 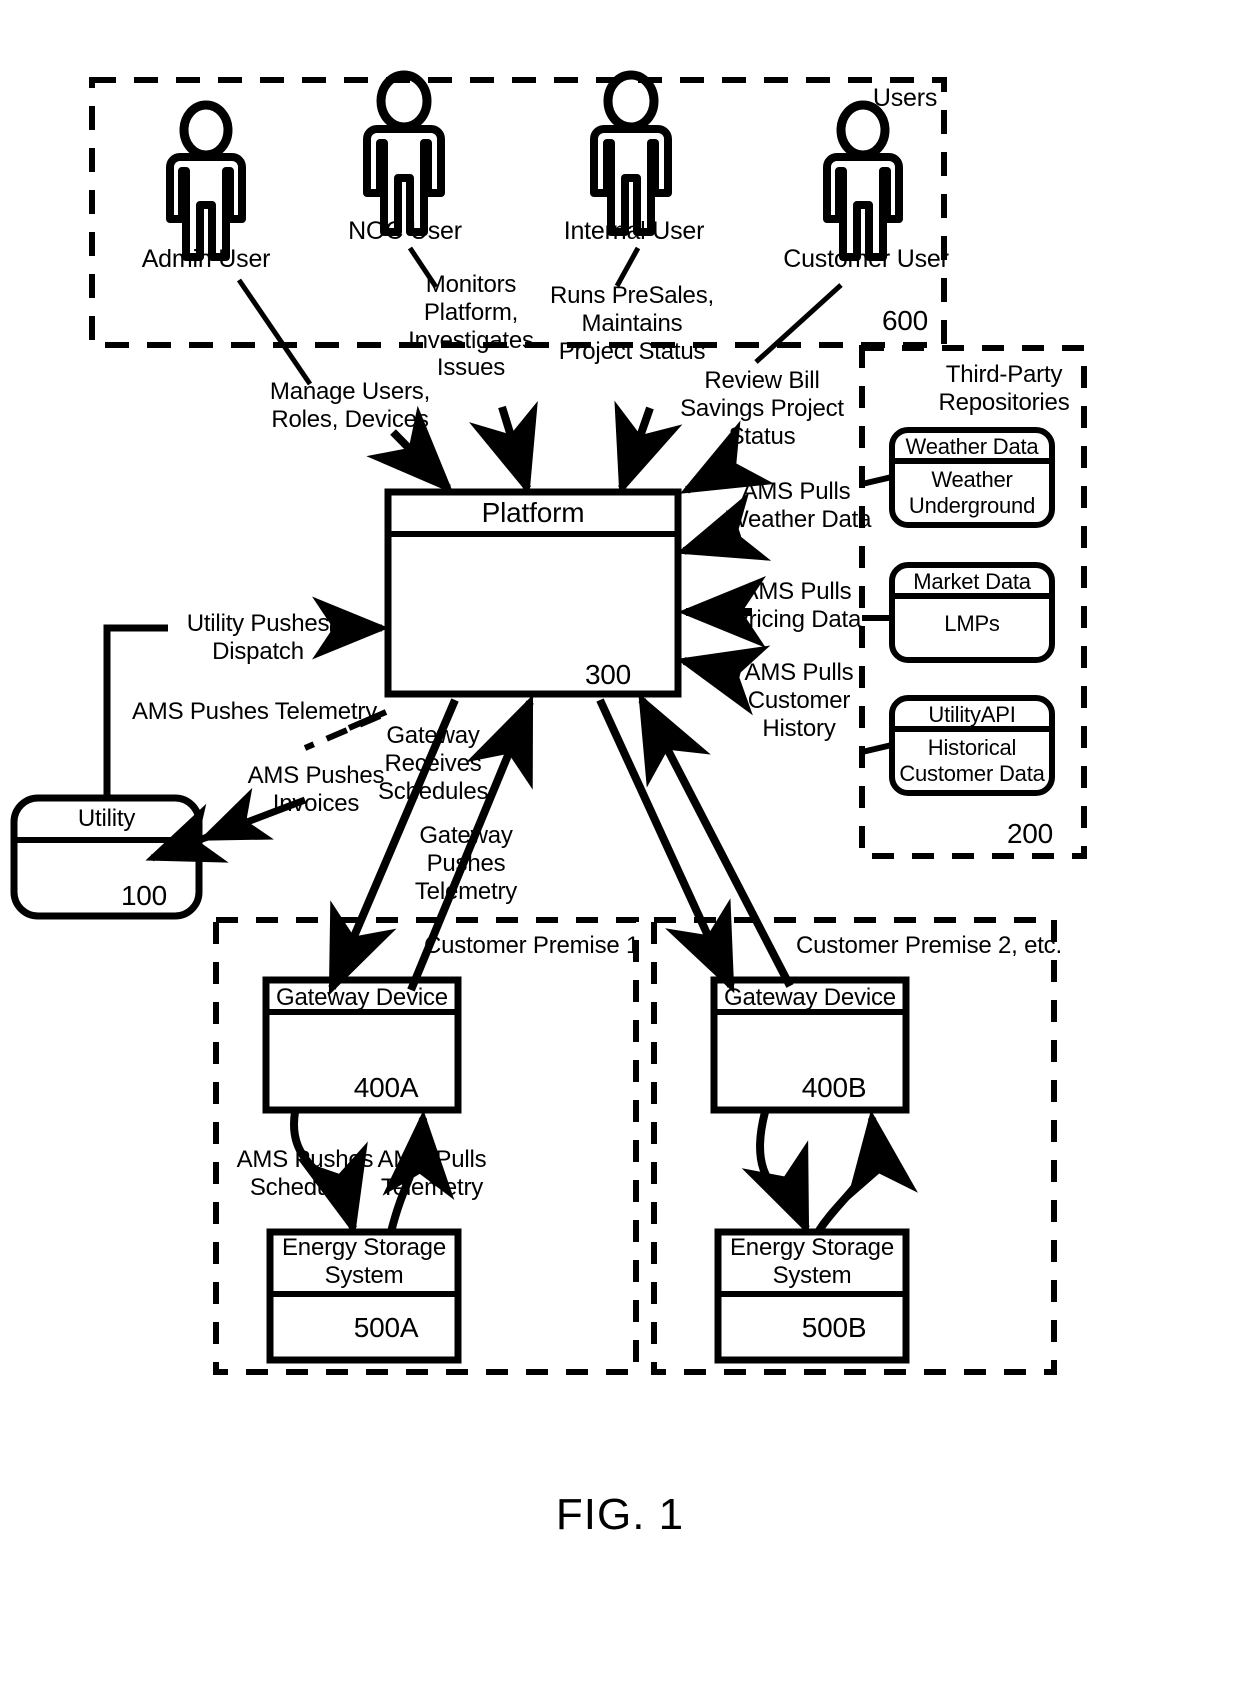 I want to click on storage-a-header: Energy Storage System, so click(x=364, y=1261).